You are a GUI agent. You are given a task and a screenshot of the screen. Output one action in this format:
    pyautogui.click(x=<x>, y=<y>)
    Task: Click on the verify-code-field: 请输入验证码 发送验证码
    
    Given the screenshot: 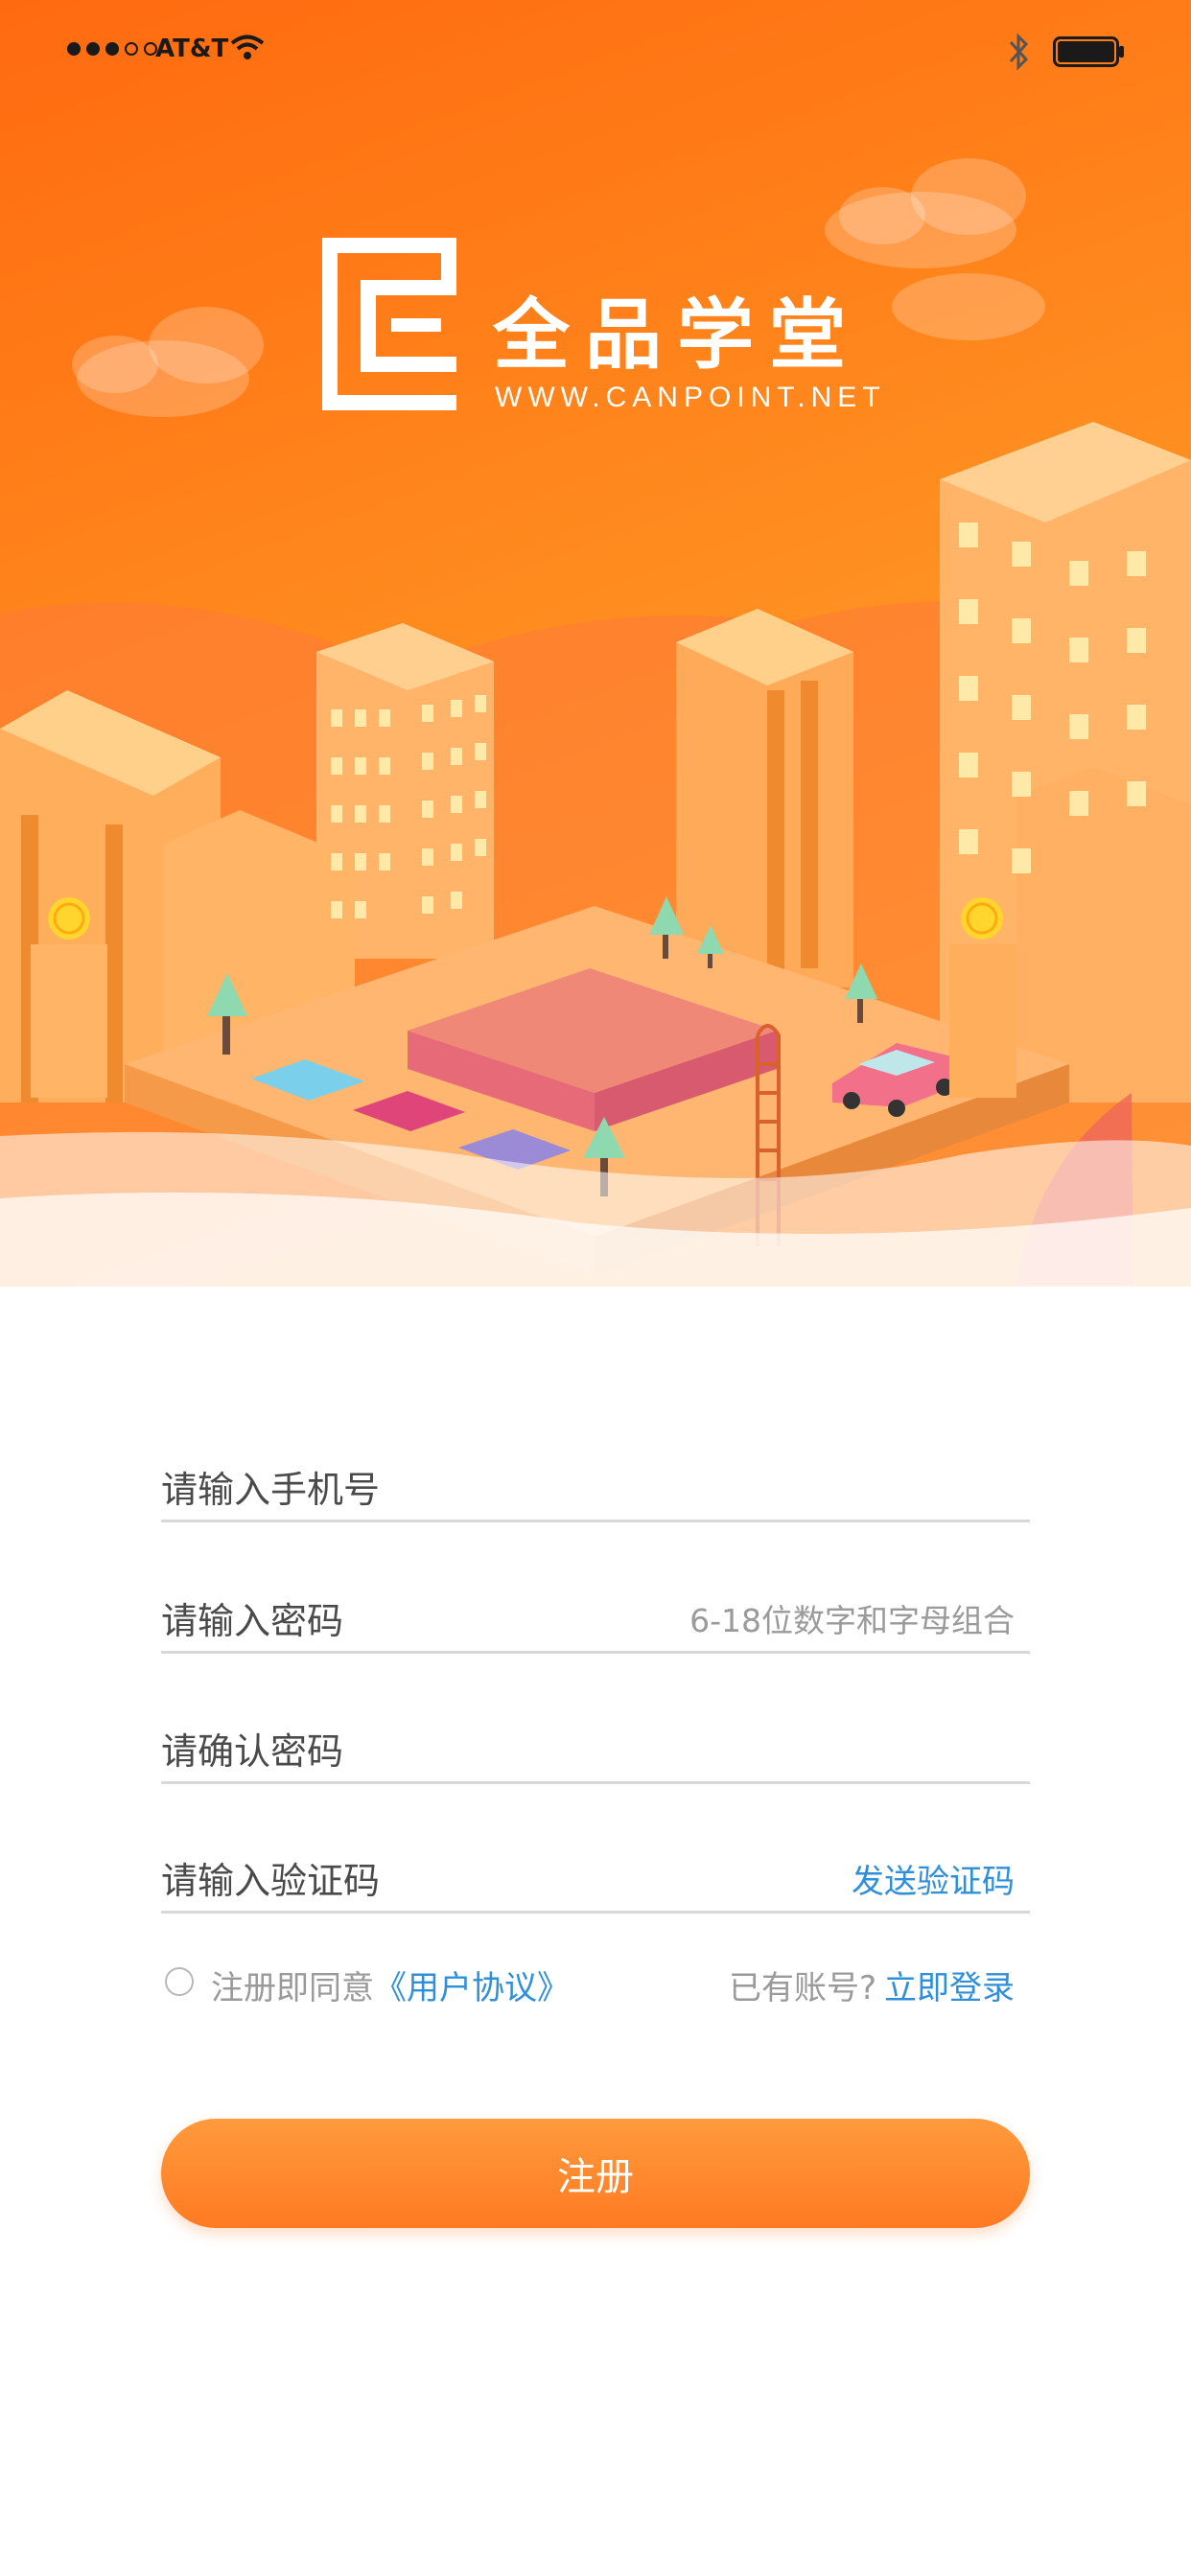 What is the action you would take?
    pyautogui.click(x=595, y=1879)
    